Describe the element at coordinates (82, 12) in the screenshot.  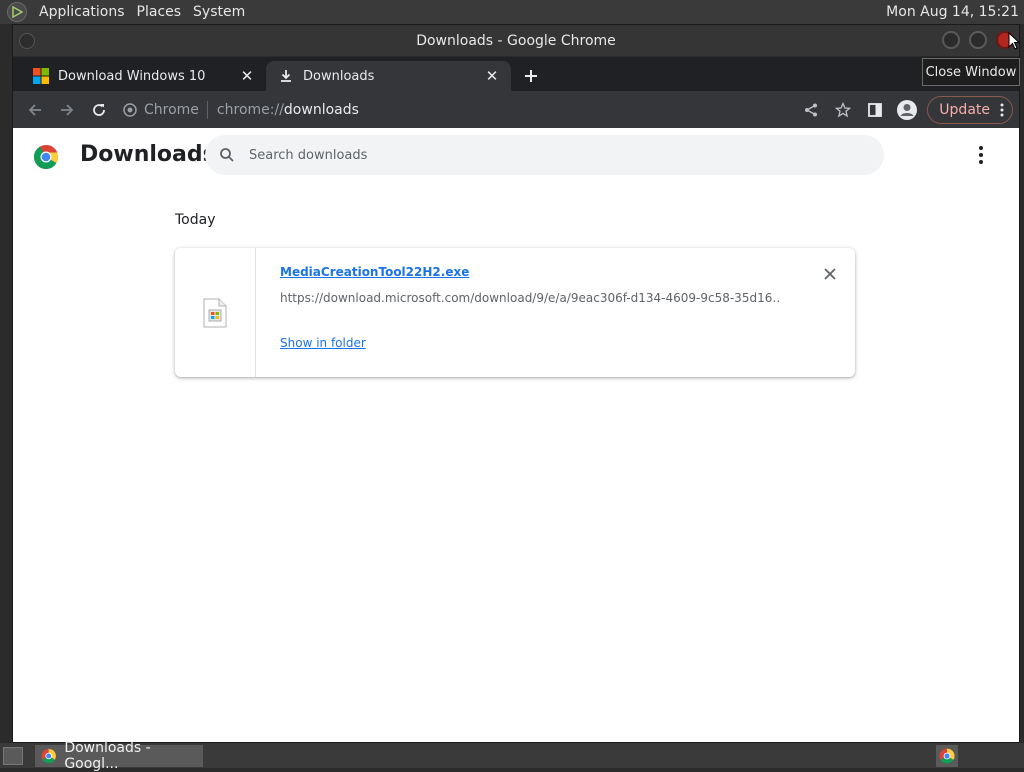
I see `menu-applications: Applications` at that location.